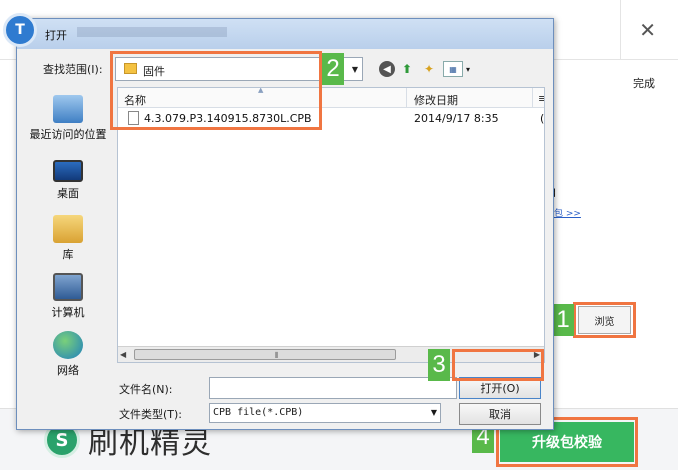 This screenshot has width=678, height=470. What do you see at coordinates (68, 254) in the screenshot?
I see `place-label: 库` at bounding box center [68, 254].